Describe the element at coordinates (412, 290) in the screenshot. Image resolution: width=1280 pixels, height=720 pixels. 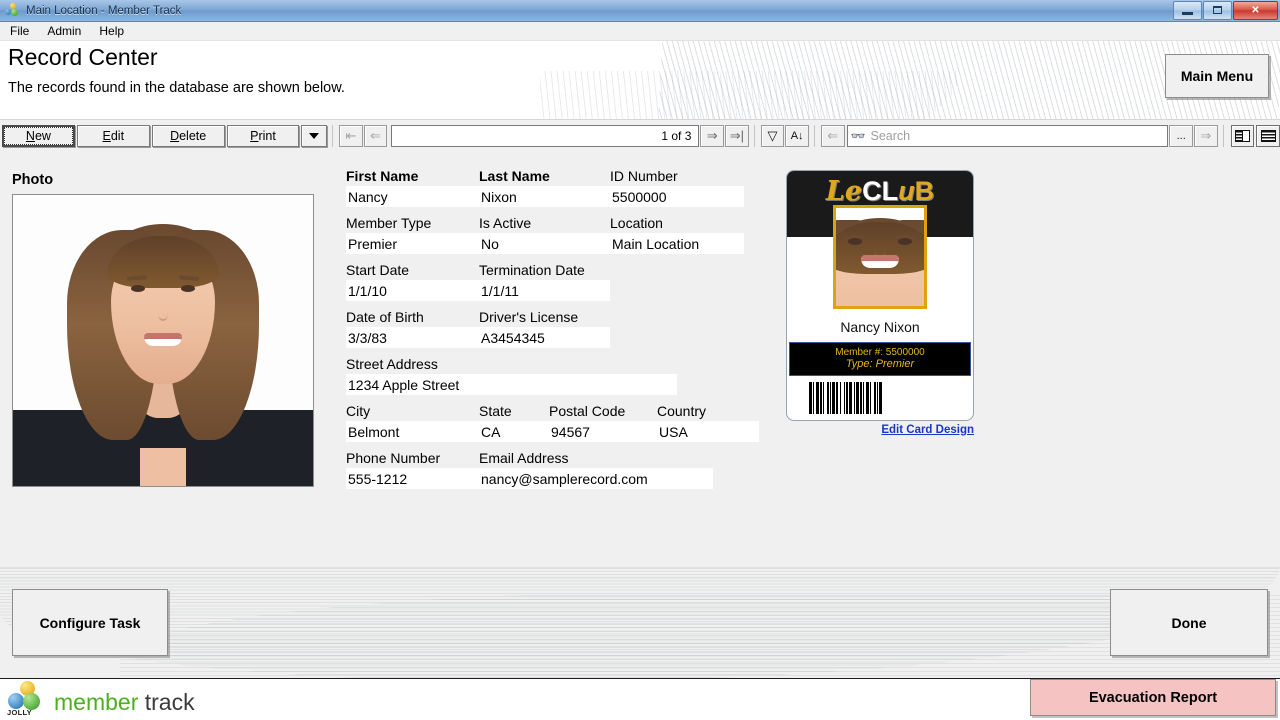
I see `field-value: 1/1/10` at that location.